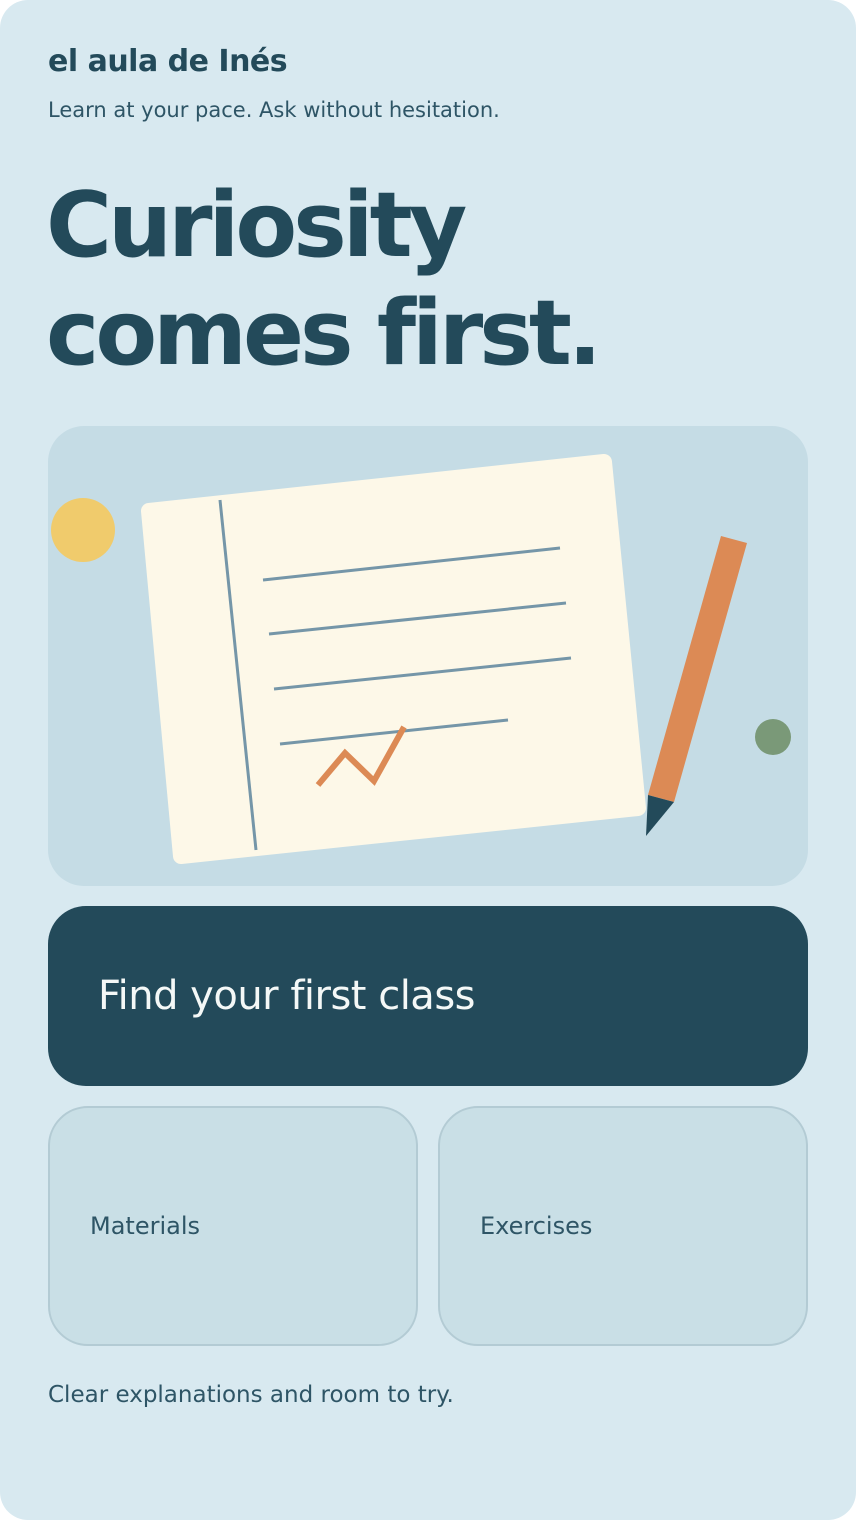 The height and width of the screenshot is (1520, 856). Describe the element at coordinates (287, 996) in the screenshot. I see `find-first-class-label: Find your first class` at that location.